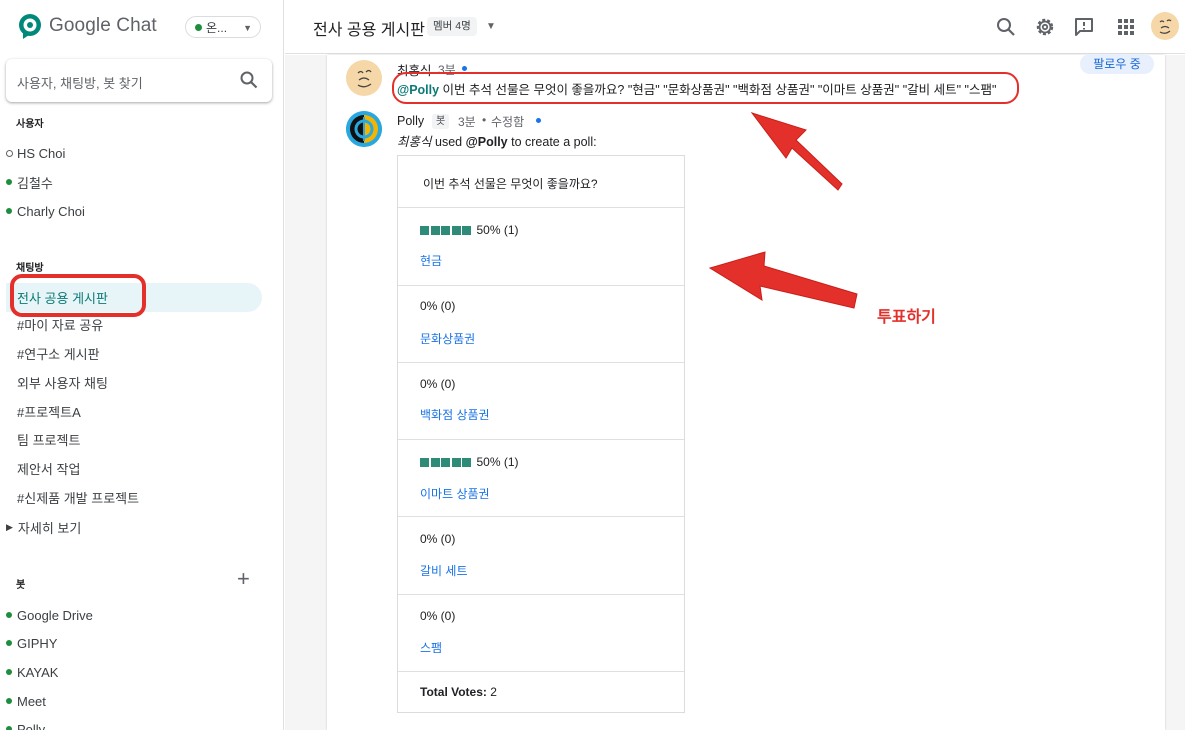 The width and height of the screenshot is (1185, 730). I want to click on poll-option: 50% (1) 현금, so click(541, 246).